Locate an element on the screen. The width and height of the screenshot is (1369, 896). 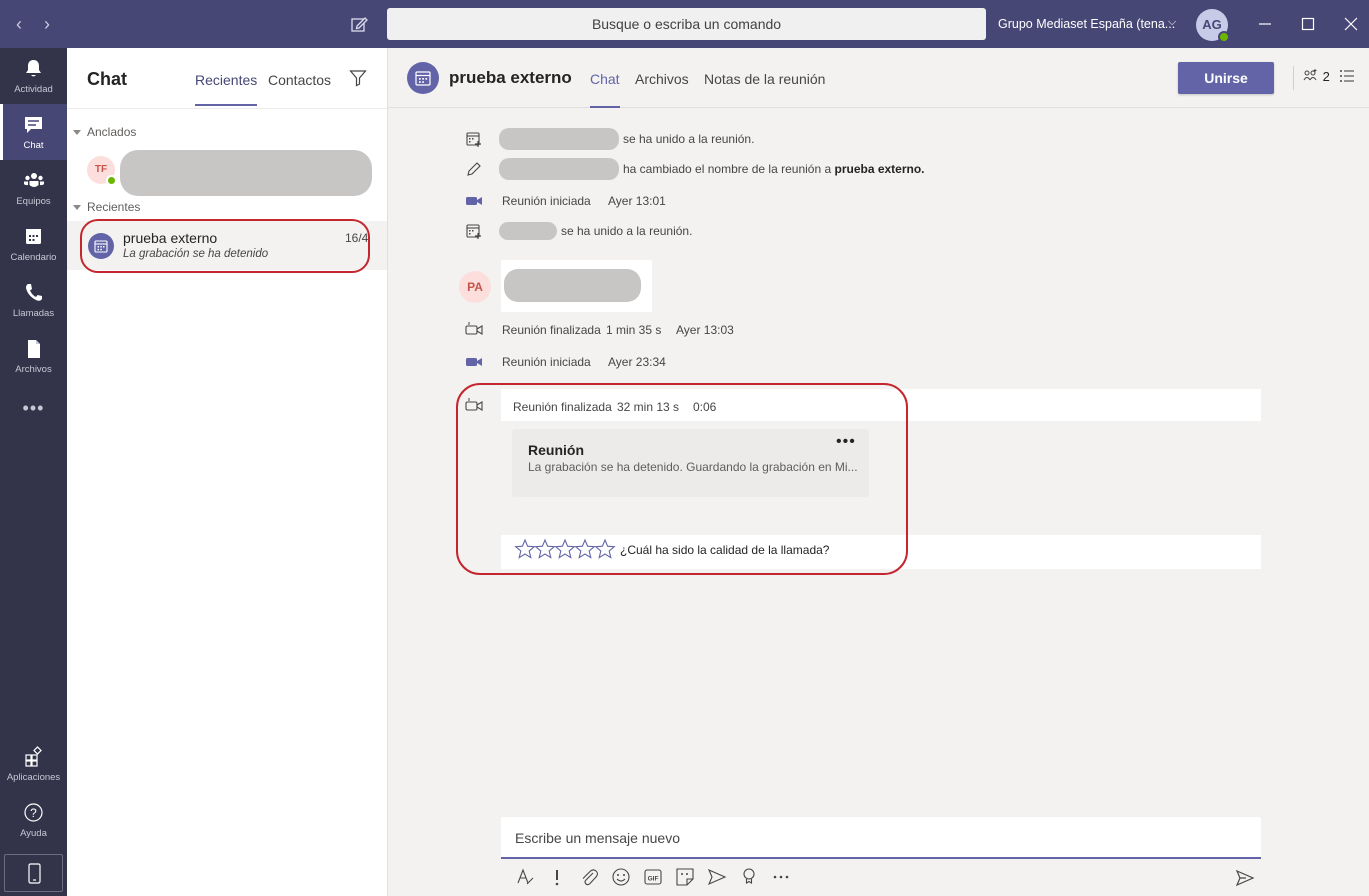
help-icon: ? is located at coordinates (33, 812).